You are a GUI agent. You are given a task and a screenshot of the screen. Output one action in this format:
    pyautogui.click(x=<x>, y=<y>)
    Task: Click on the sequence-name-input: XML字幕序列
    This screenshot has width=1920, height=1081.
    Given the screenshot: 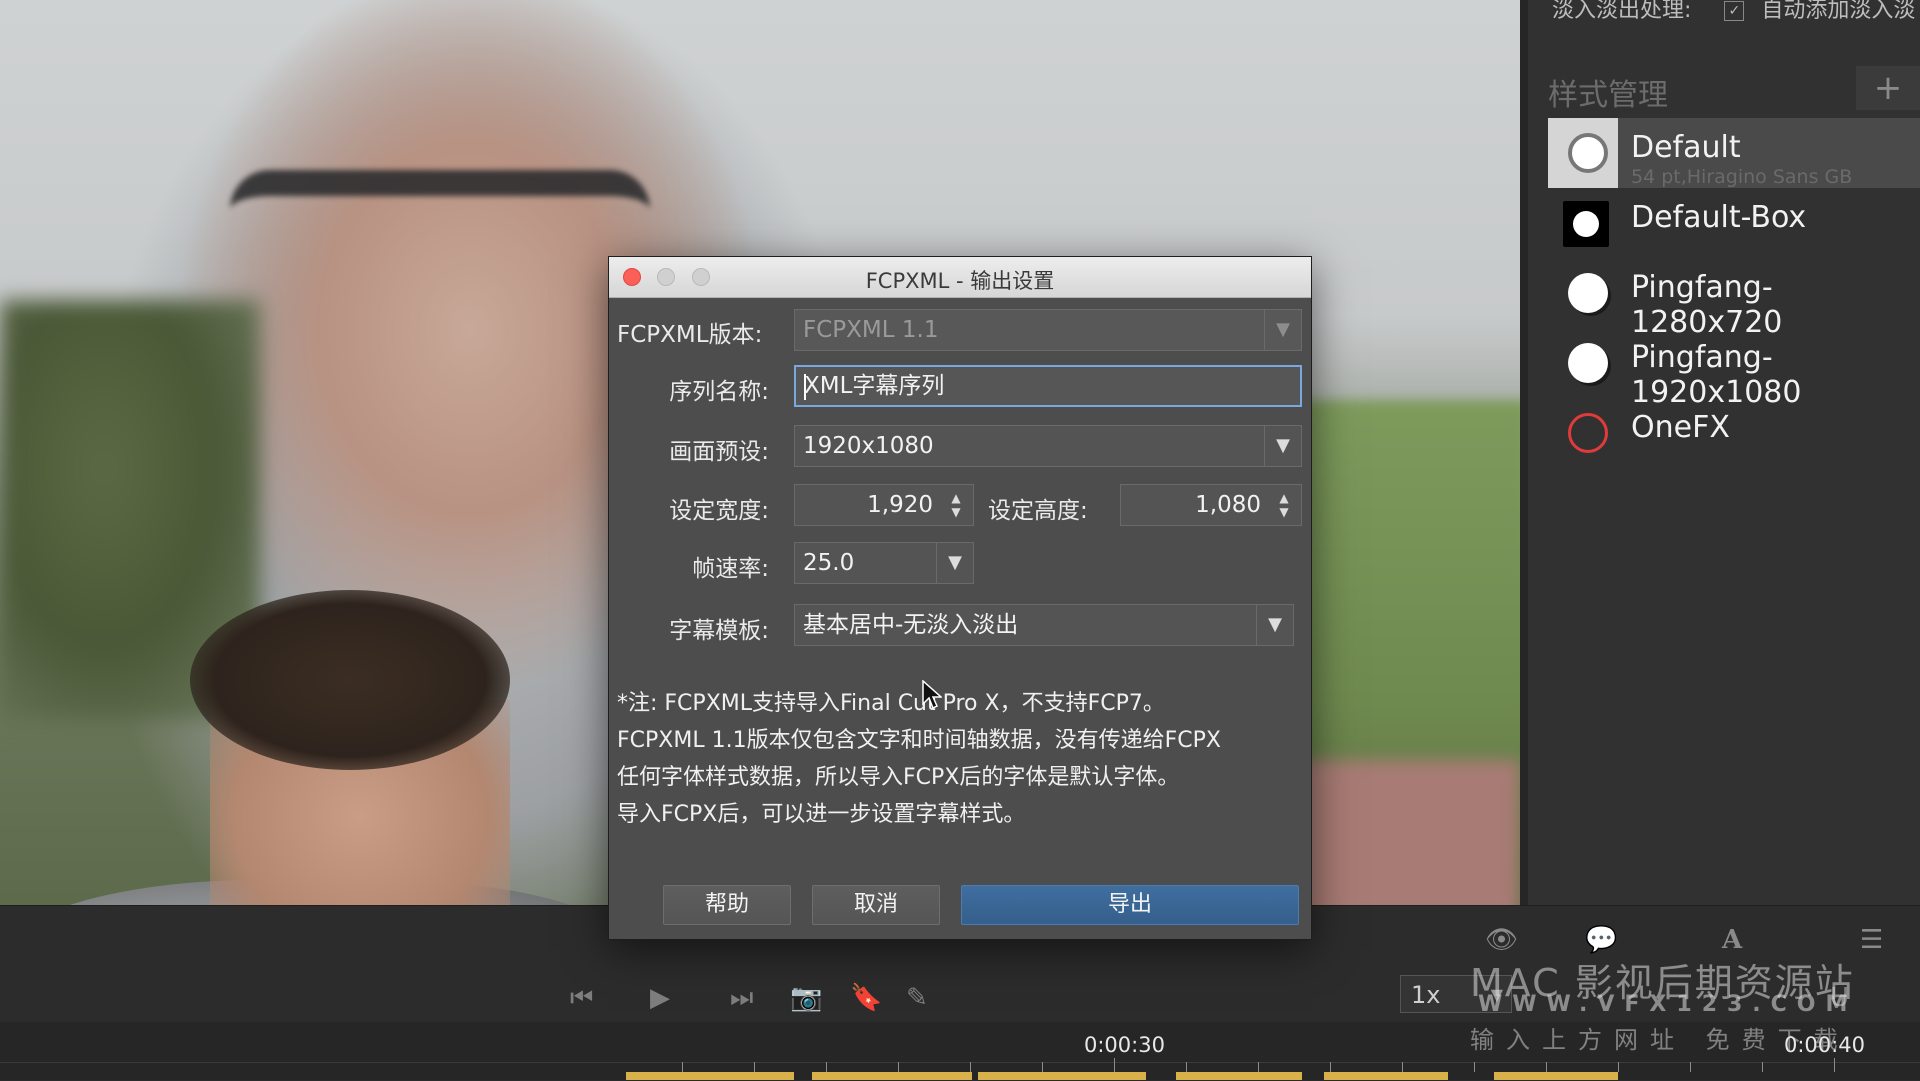 What is the action you would take?
    pyautogui.click(x=1048, y=386)
    